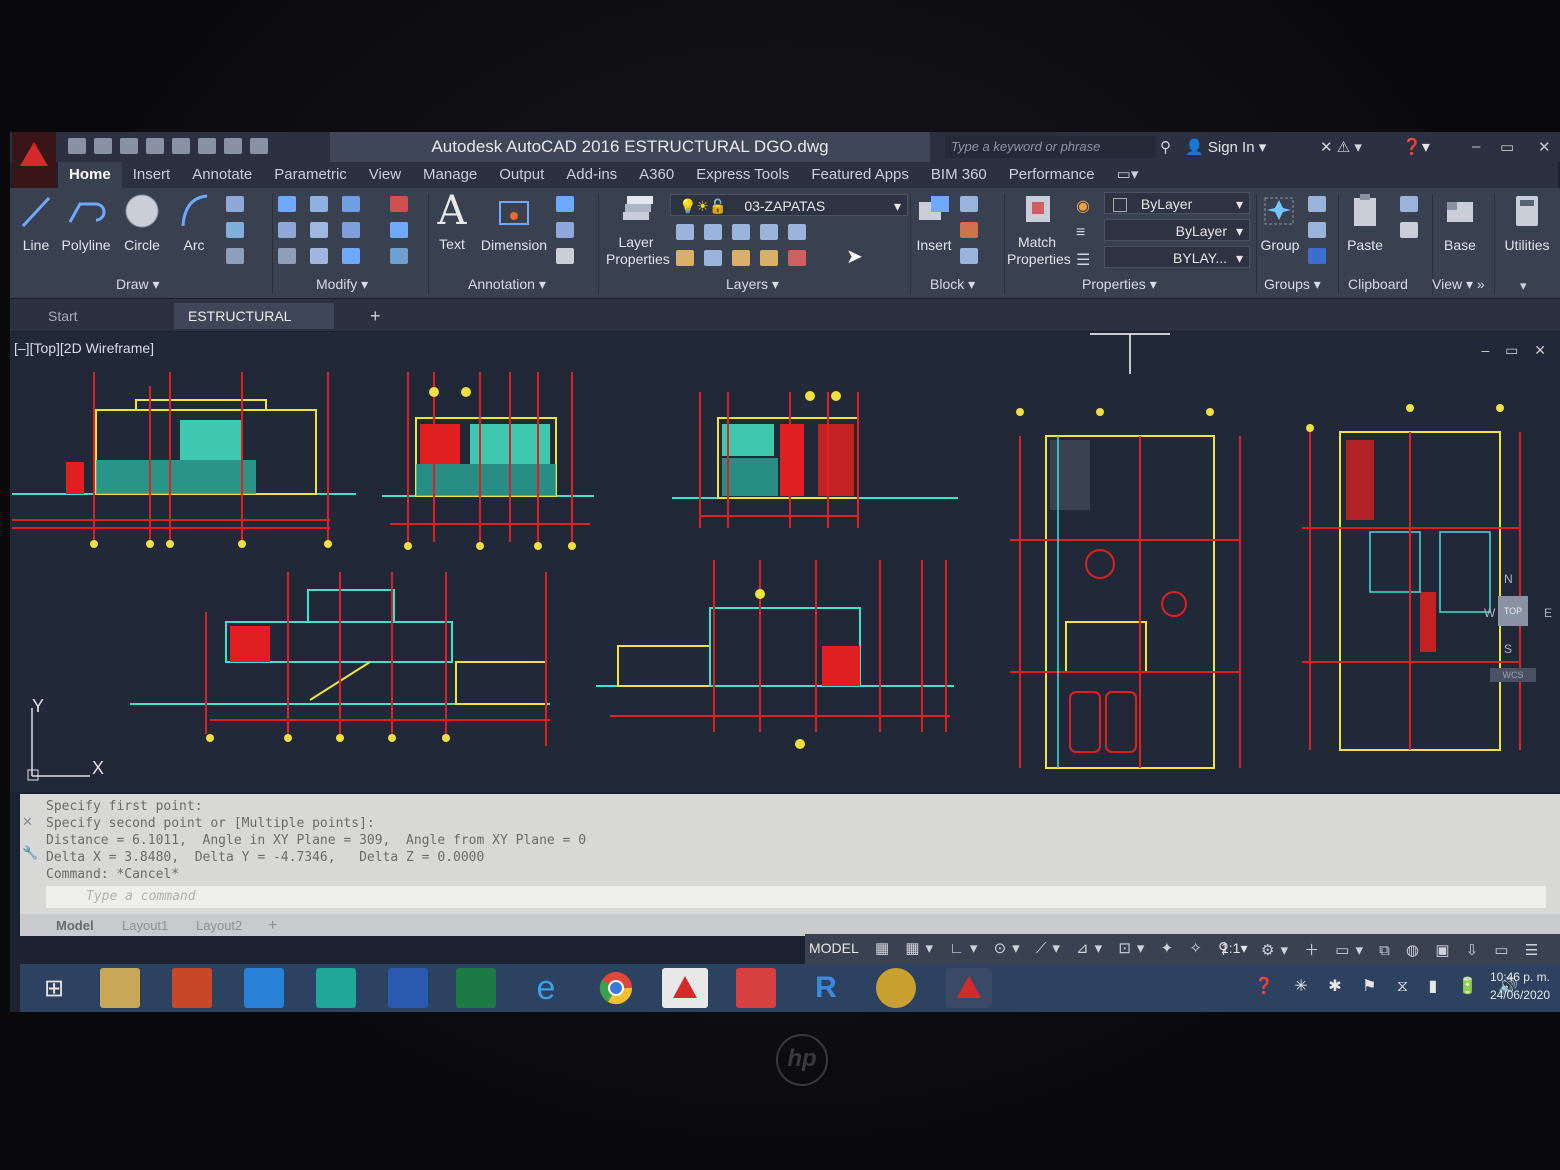  I want to click on tab-add-ins: Add-ins, so click(591, 175).